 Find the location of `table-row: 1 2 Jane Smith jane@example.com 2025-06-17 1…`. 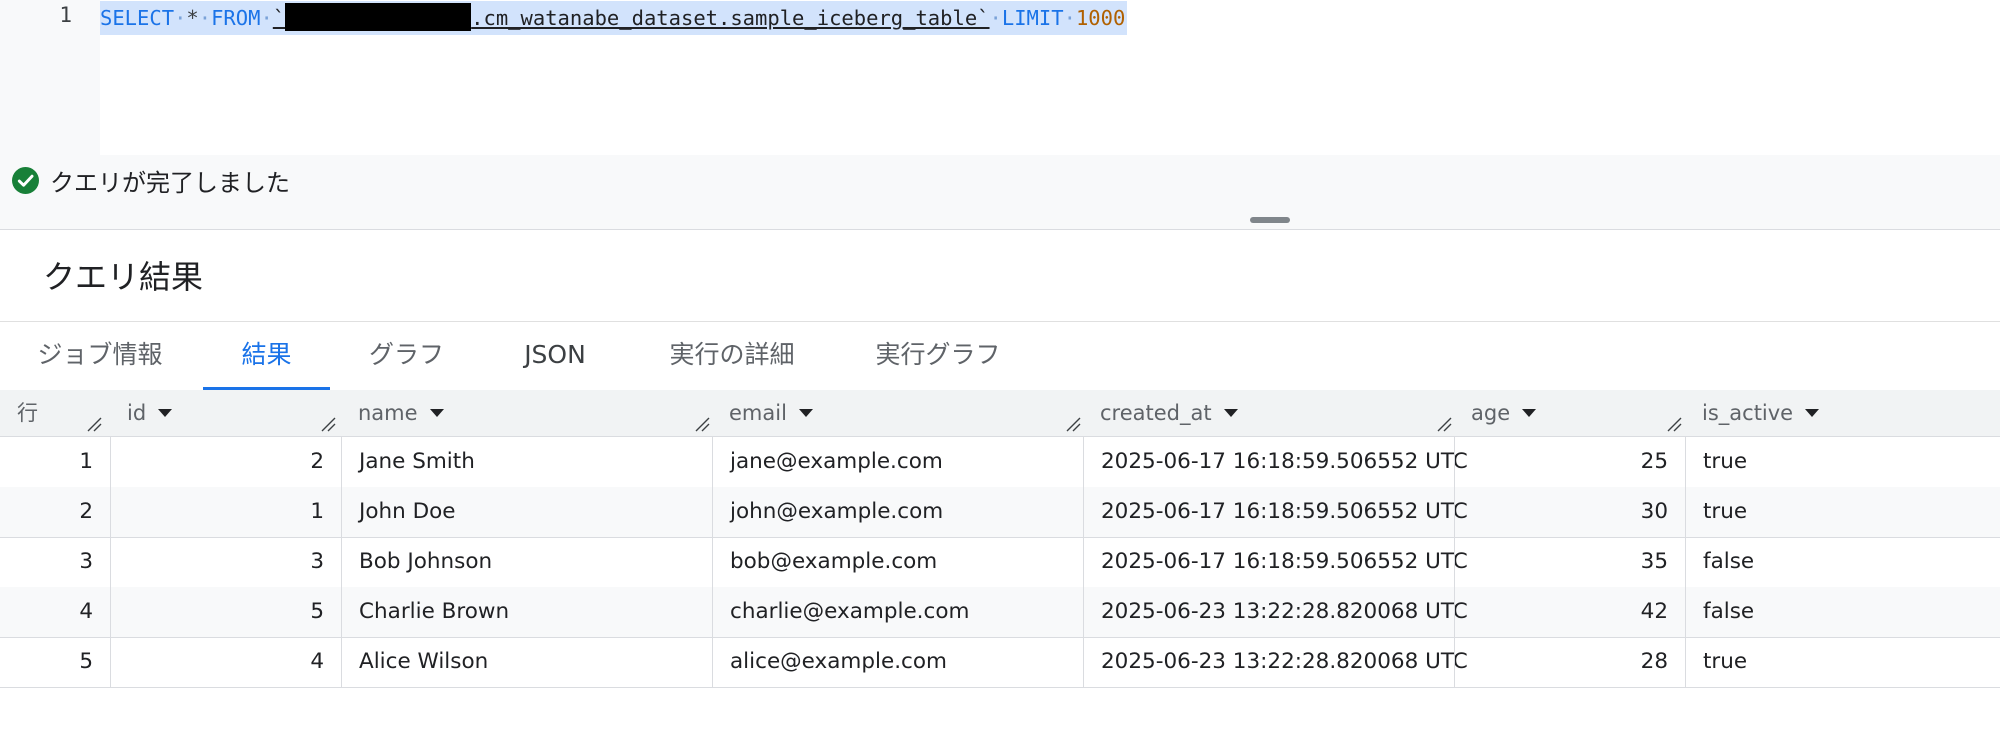

table-row: 1 2 Jane Smith jane@example.com 2025-06-17 1… is located at coordinates (1000, 462).